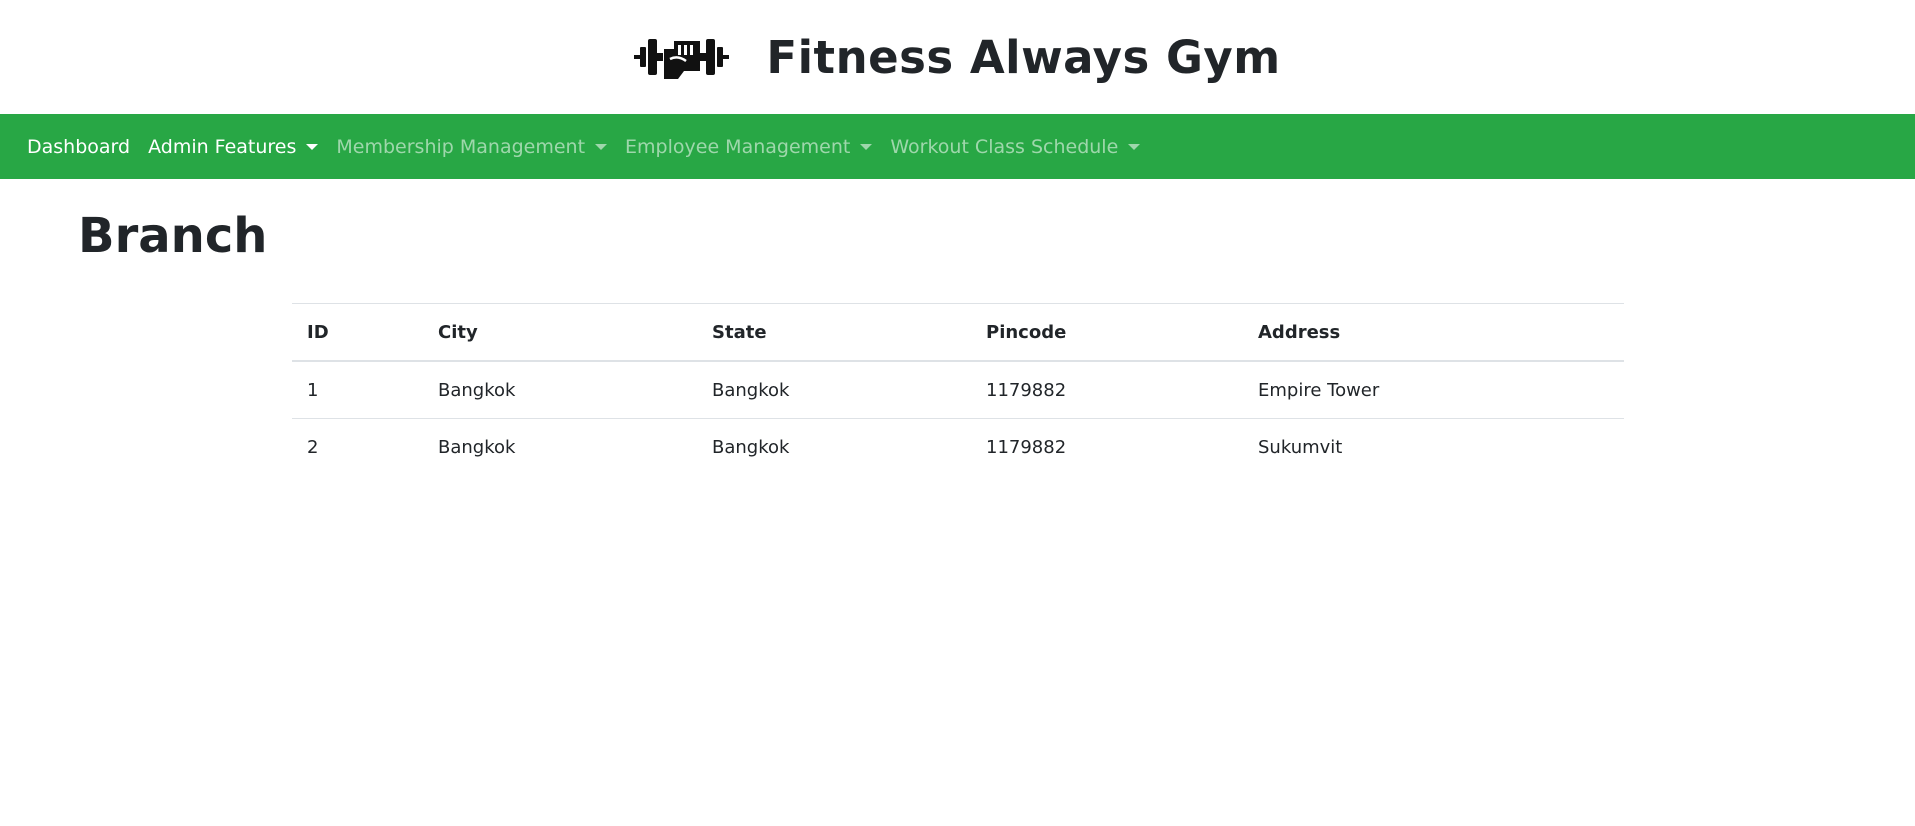  I want to click on nav-employee-management-label: Employee Management, so click(738, 146).